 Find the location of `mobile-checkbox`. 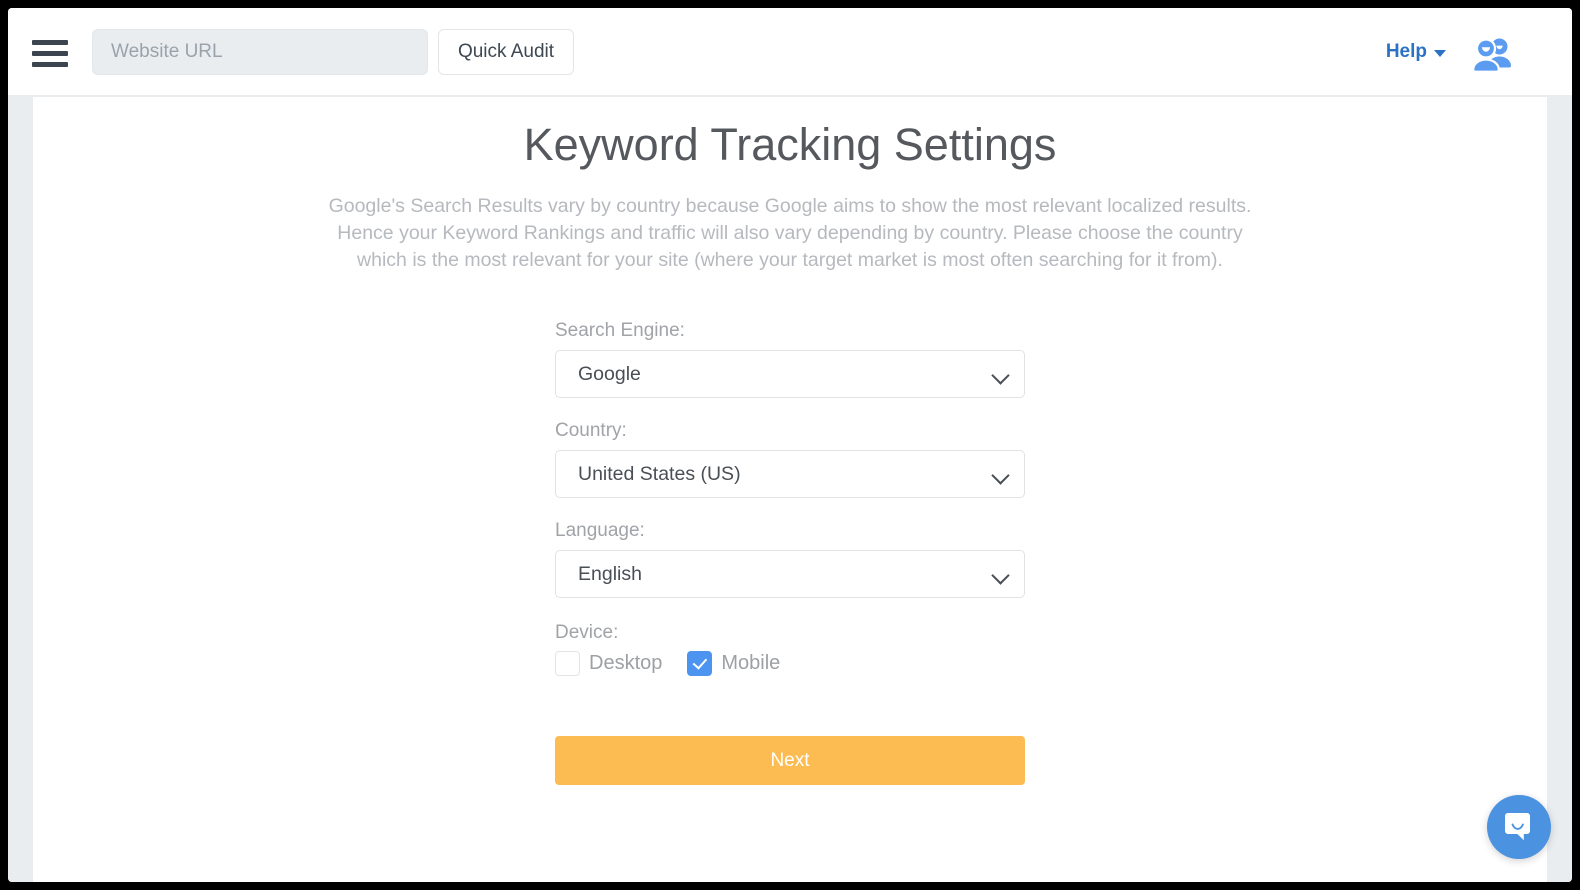

mobile-checkbox is located at coordinates (700, 663).